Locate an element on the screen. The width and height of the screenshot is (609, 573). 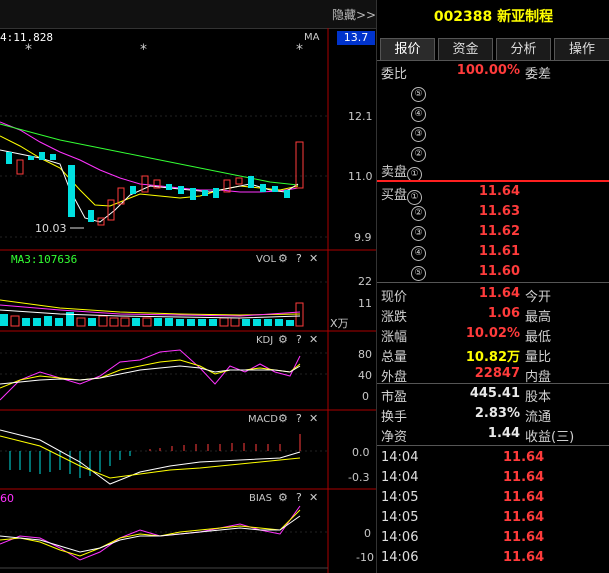
sell-level-3: ③ is located at coordinates (418, 131).